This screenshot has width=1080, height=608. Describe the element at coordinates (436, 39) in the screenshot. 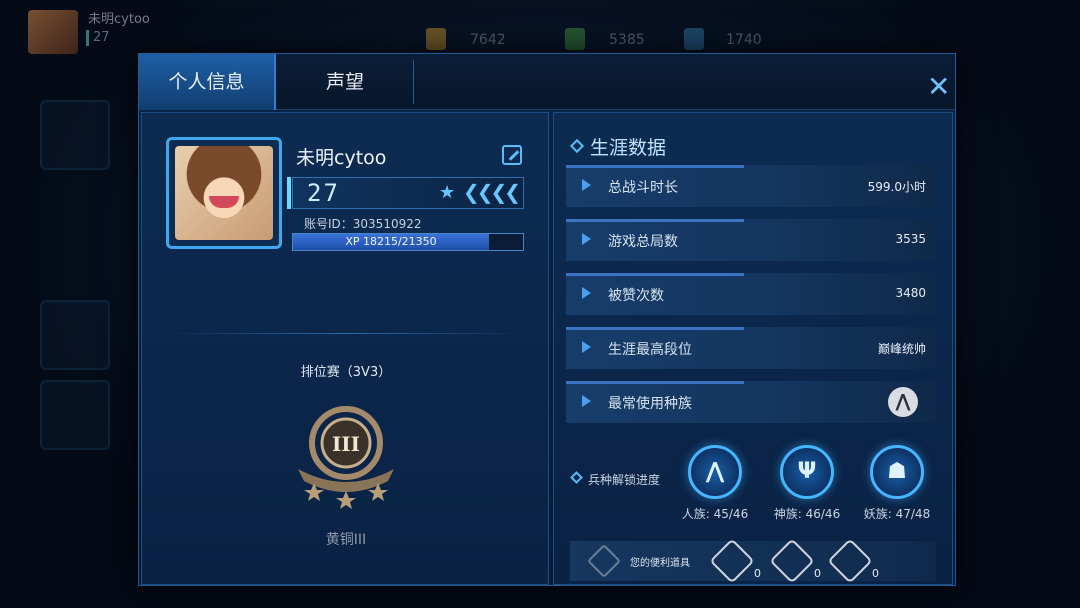

I see `gold-icon` at that location.